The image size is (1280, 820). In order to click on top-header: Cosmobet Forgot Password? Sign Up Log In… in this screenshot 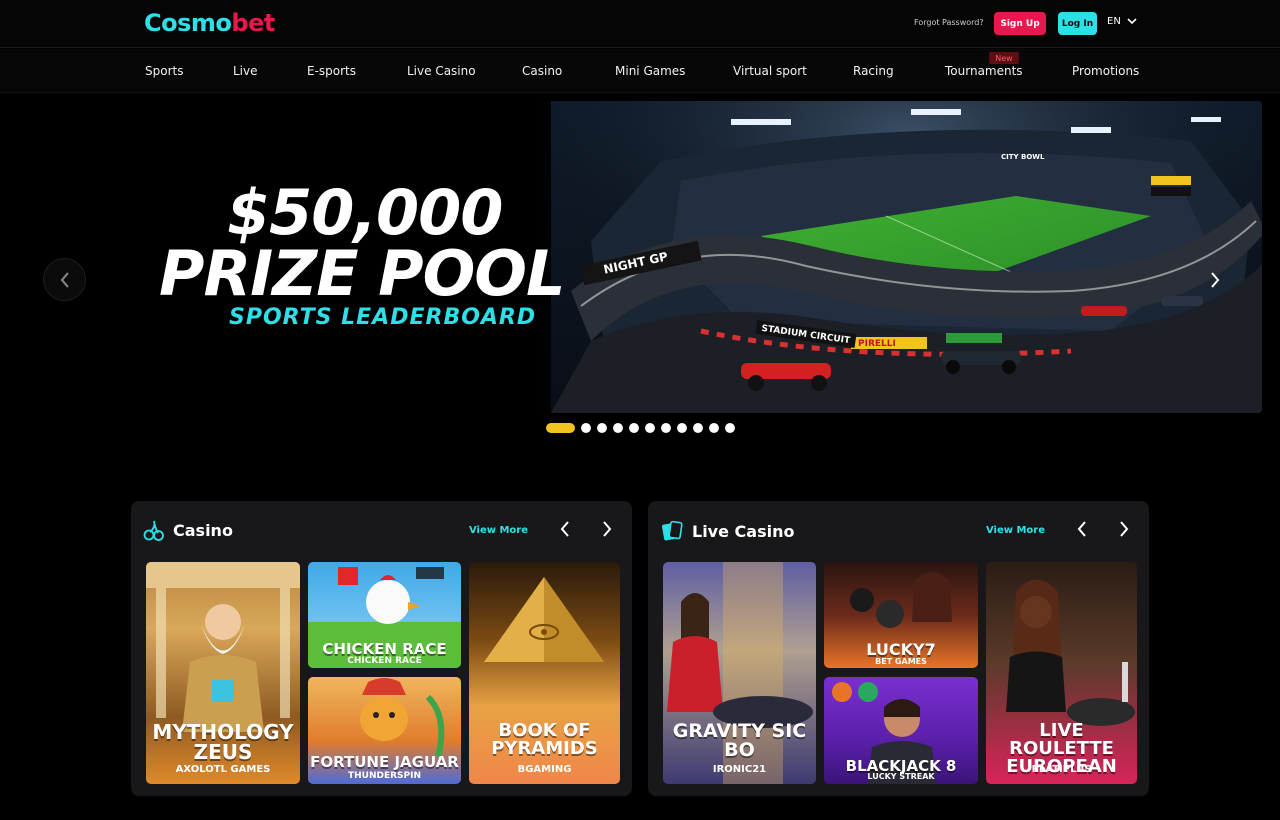, I will do `click(640, 24)`.